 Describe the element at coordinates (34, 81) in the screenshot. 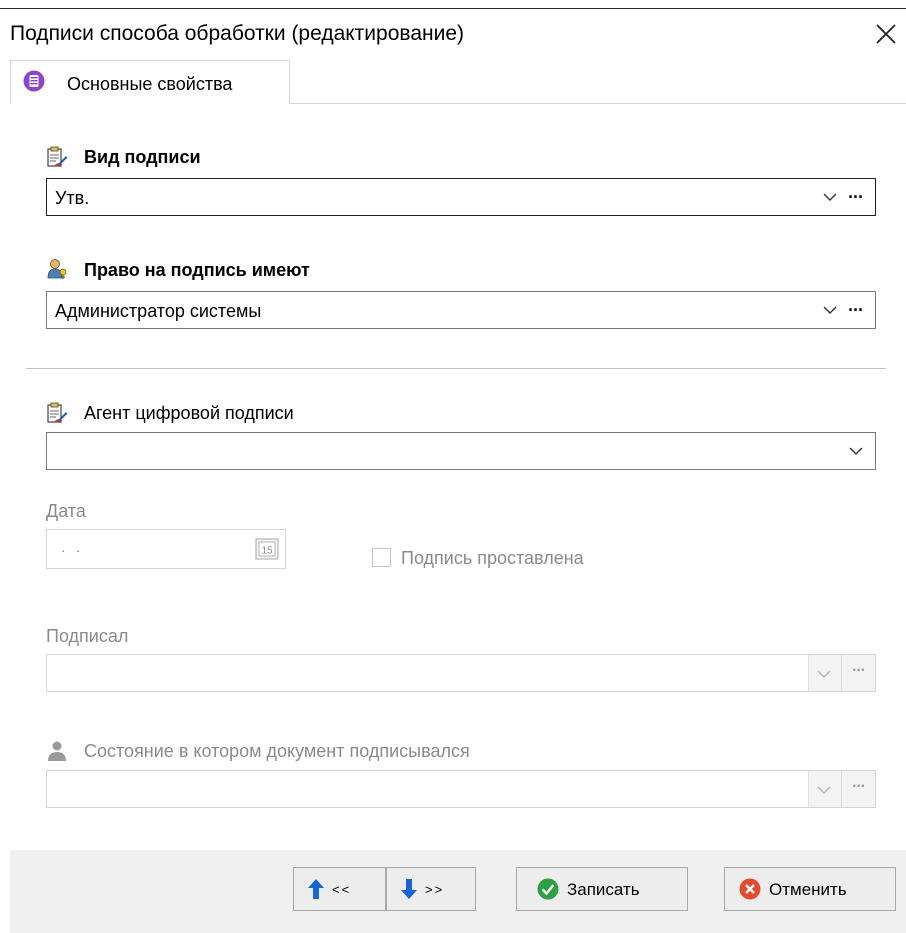

I see `database-icon` at that location.